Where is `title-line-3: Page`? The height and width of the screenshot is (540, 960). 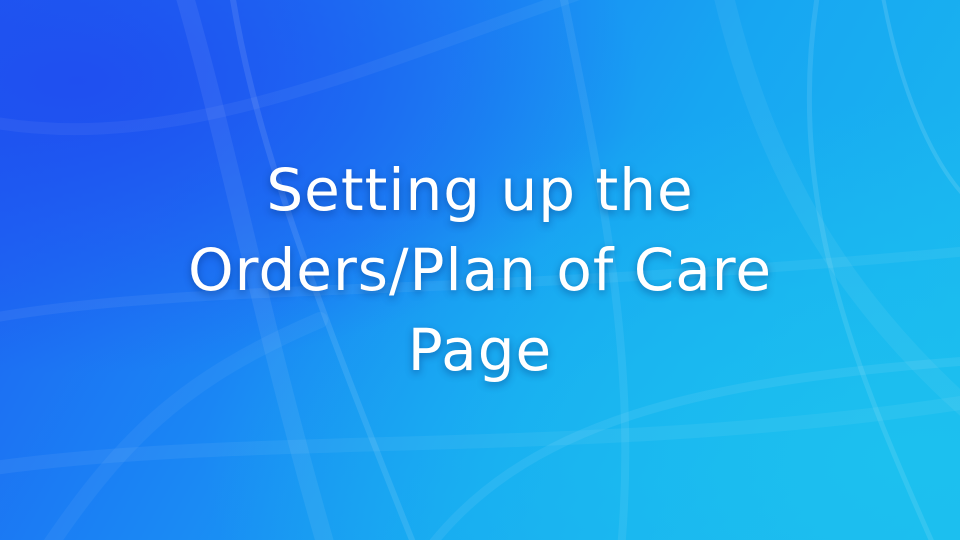
title-line-3: Page is located at coordinates (480, 350).